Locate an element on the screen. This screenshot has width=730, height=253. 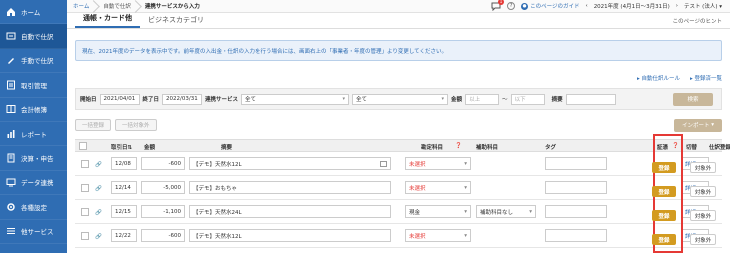
account-select: 現金 ▾ is located at coordinates (438, 211).